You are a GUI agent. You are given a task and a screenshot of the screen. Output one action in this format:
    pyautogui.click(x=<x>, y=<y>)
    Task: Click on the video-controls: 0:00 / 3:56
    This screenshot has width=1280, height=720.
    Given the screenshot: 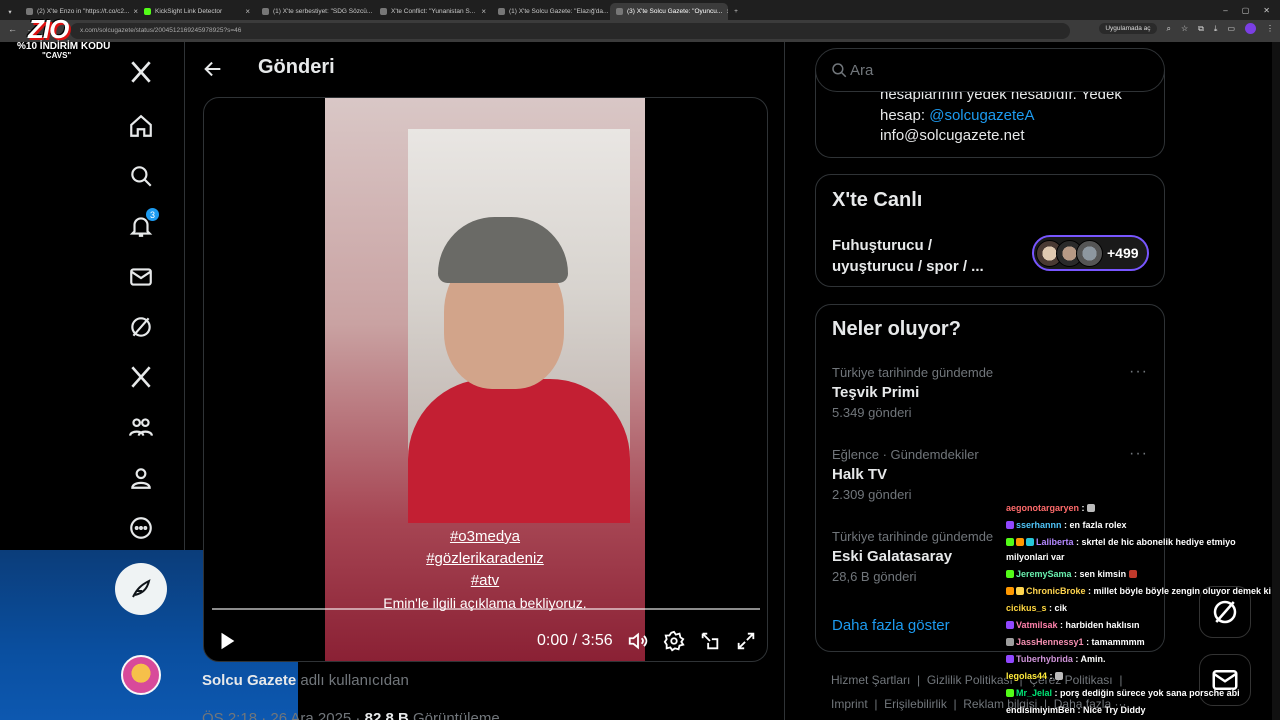 What is the action you would take?
    pyautogui.click(x=485, y=641)
    